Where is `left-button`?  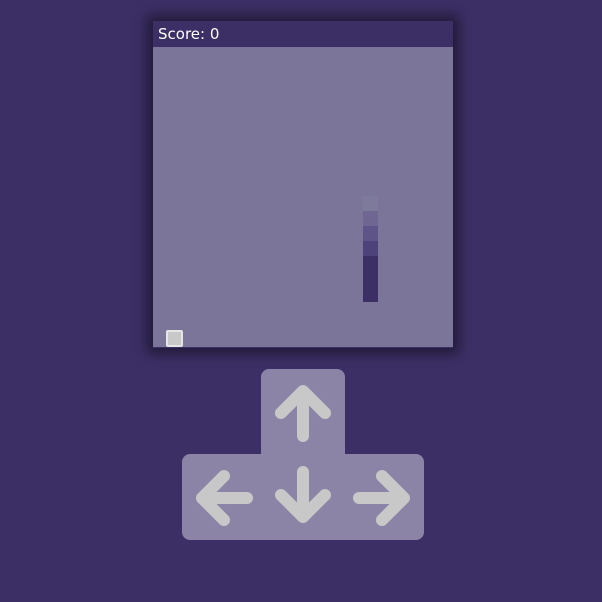 left-button is located at coordinates (223, 498).